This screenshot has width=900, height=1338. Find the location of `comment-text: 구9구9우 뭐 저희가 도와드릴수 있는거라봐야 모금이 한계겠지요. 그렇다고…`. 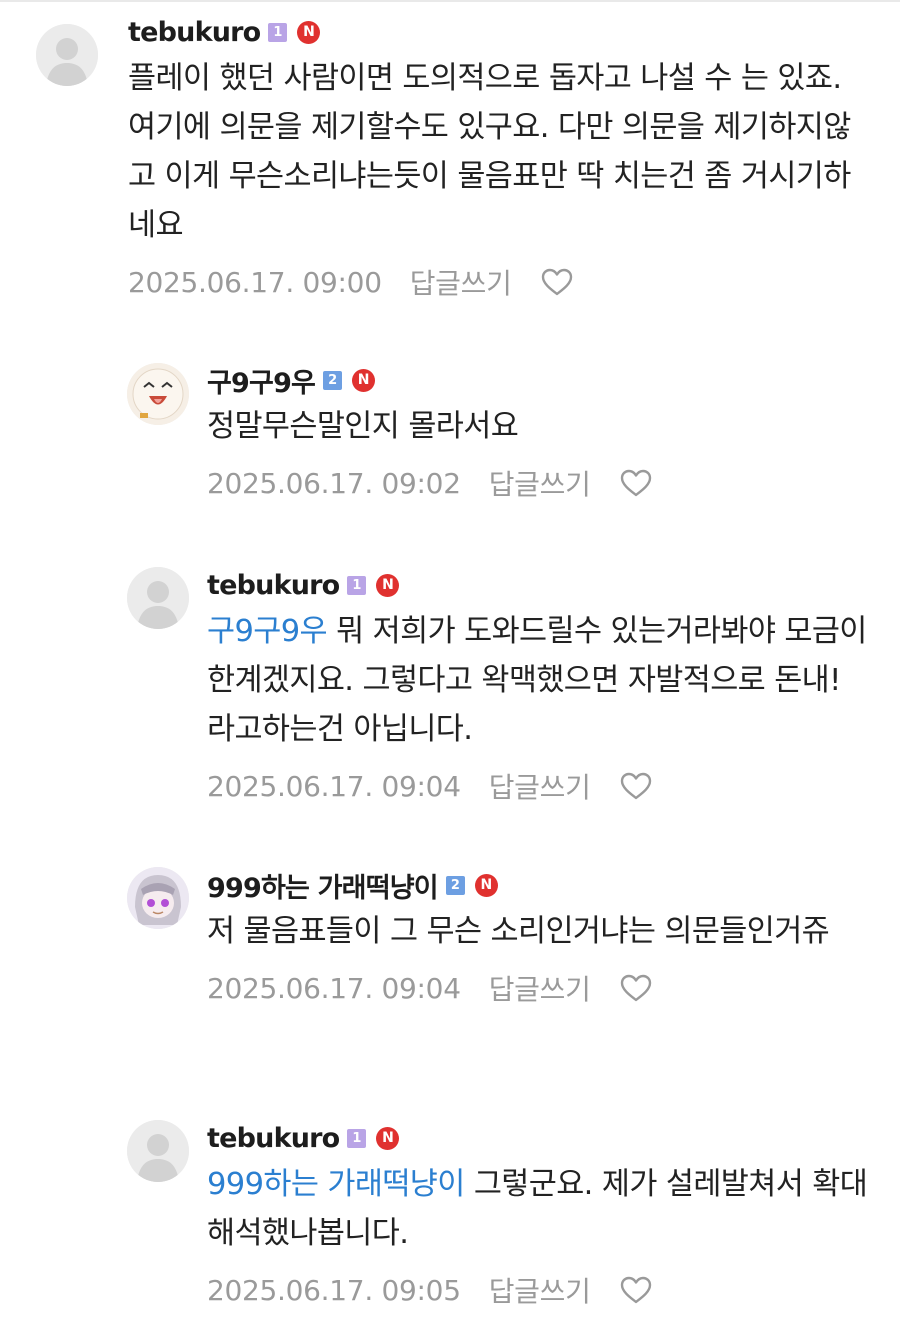

comment-text: 구9구9우 뭐 저희가 도와드릴수 있는거라봐야 모금이 한계겠지요. 그렇다고… is located at coordinates (538, 680).